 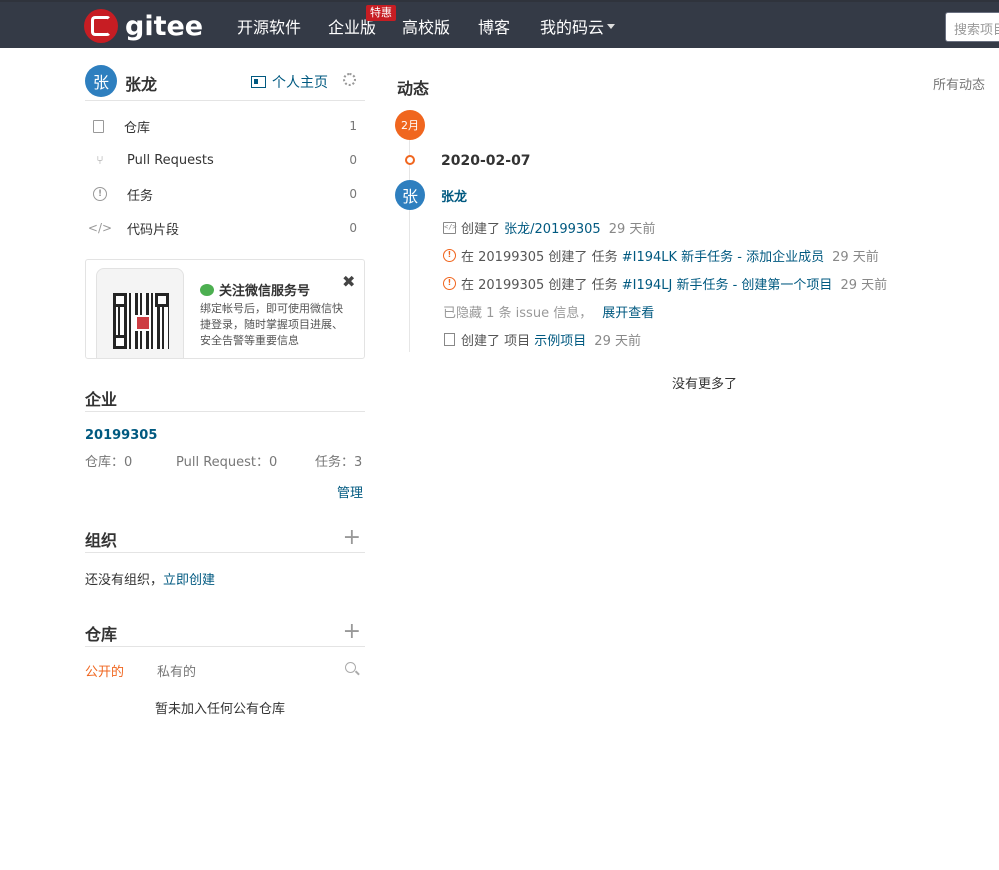 I want to click on feed-event-text: 创建了, so click(x=481, y=229).